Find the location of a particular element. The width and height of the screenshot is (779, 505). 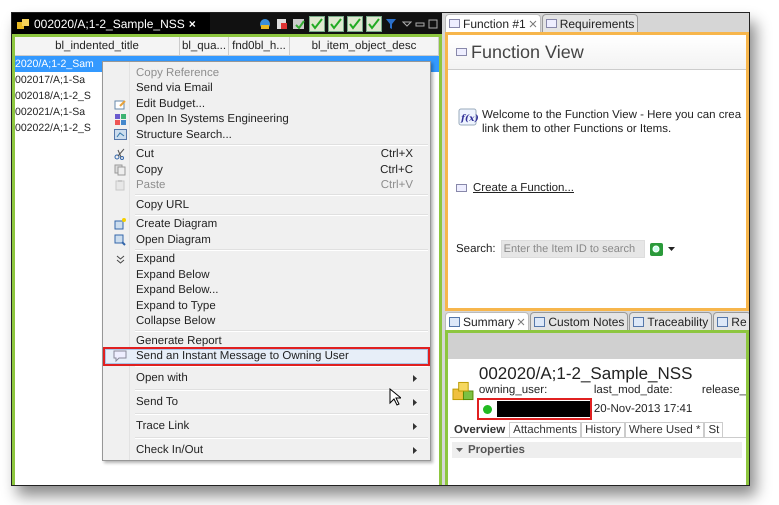

search-field: Enter the Item ID to search is located at coordinates (572, 249).